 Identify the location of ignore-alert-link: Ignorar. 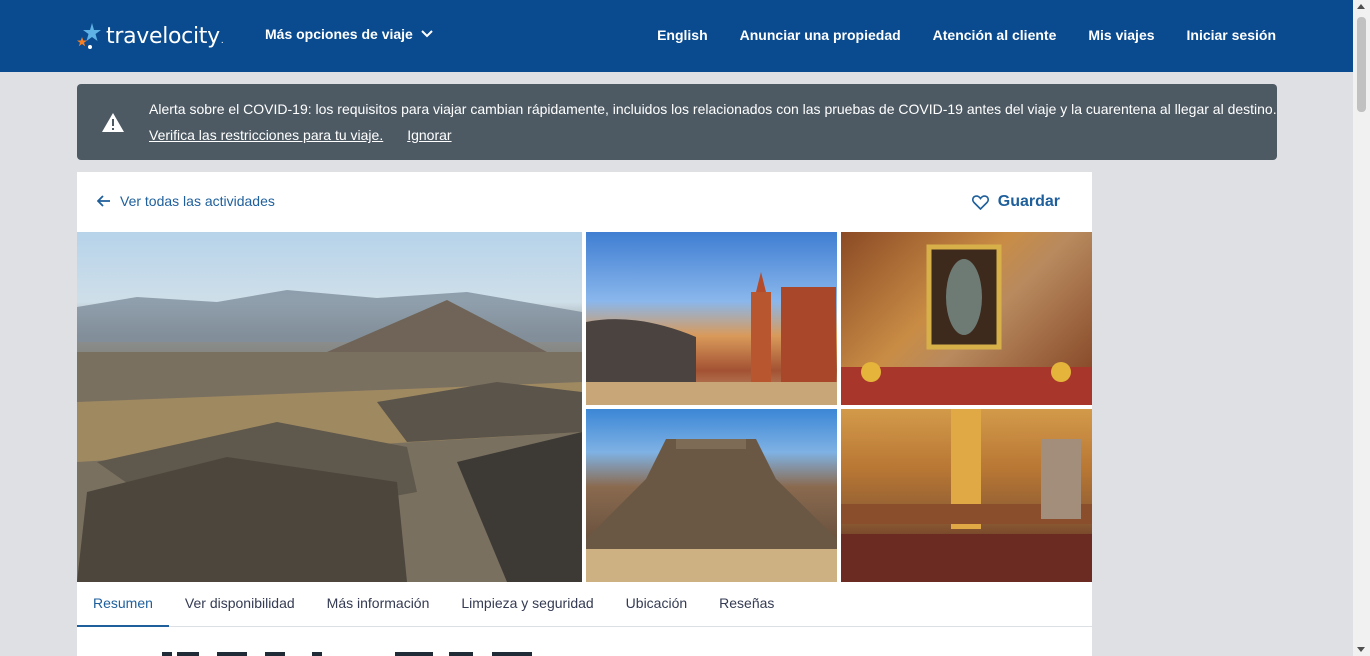
(429, 135).